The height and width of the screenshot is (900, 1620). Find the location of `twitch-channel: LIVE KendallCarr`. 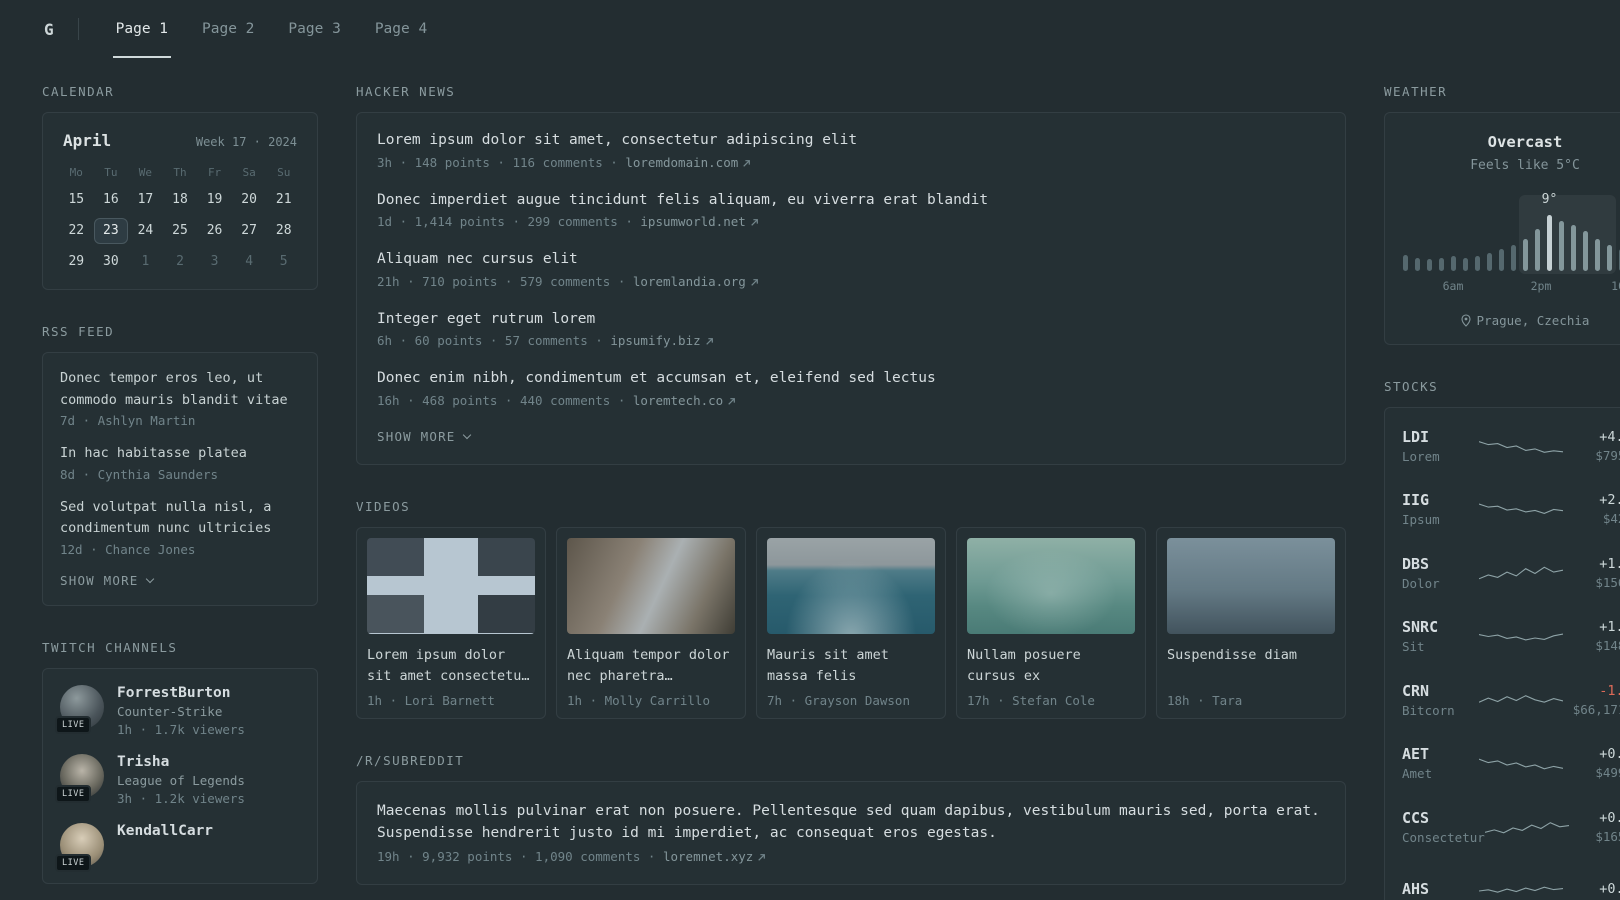

twitch-channel: LIVE KendallCarr is located at coordinates (177, 847).